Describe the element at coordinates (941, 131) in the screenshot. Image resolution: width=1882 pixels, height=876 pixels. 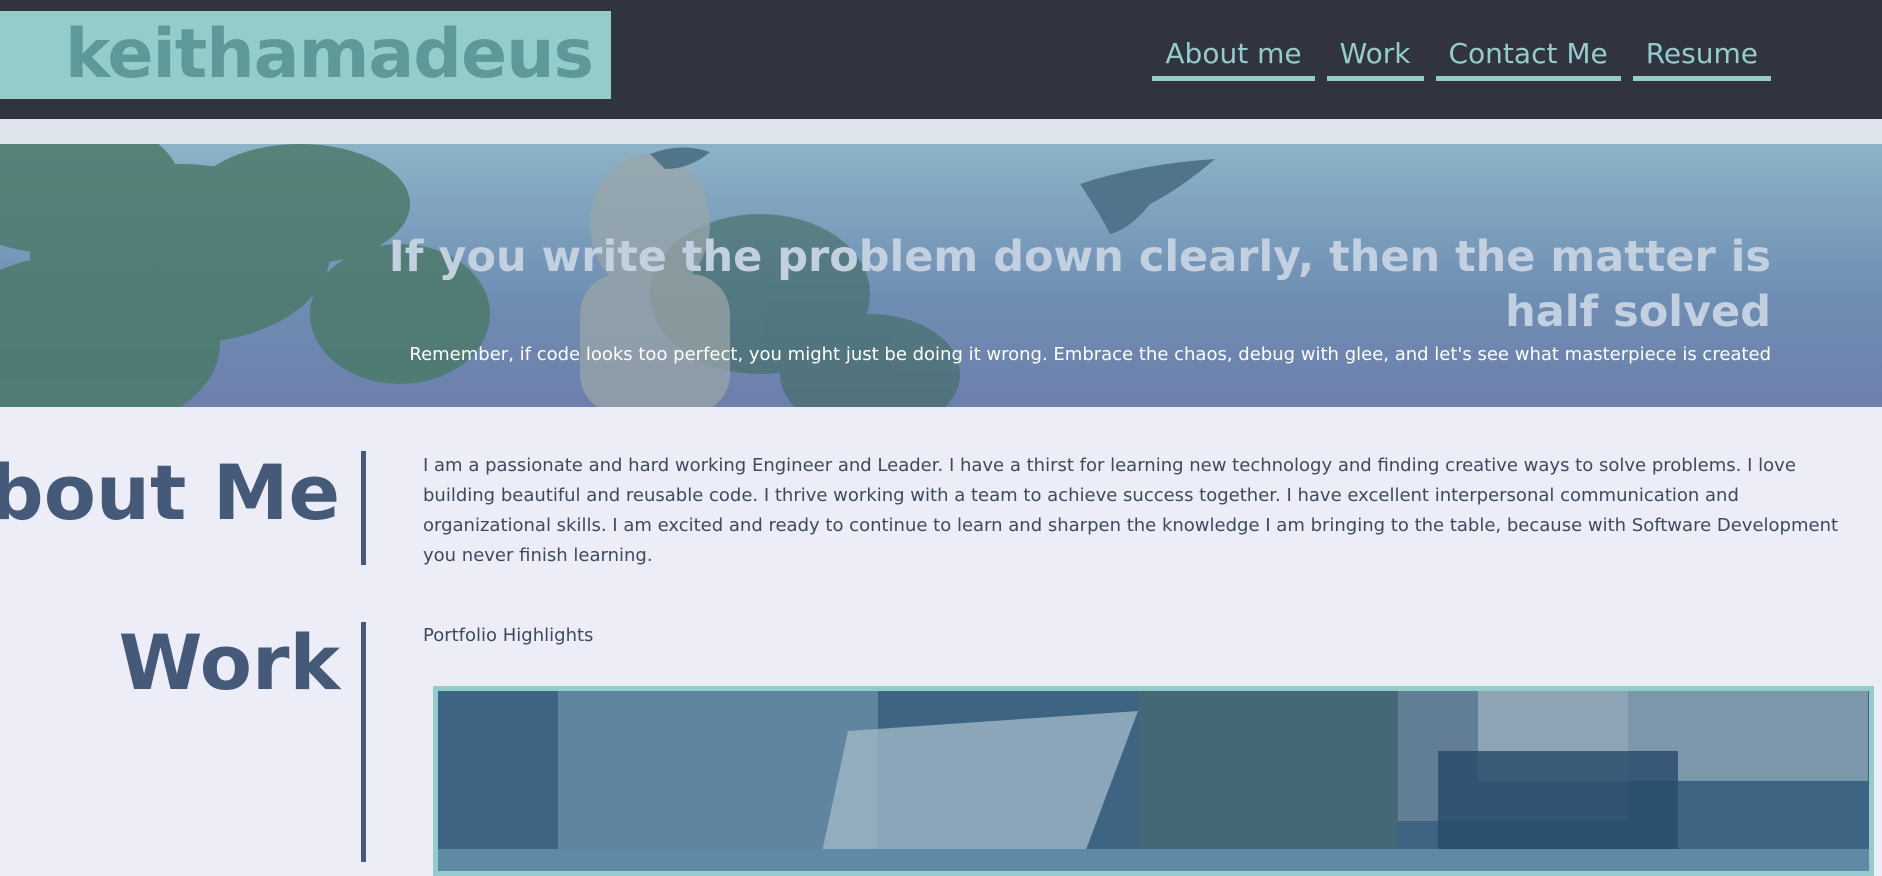
I see `header-subbar` at that location.